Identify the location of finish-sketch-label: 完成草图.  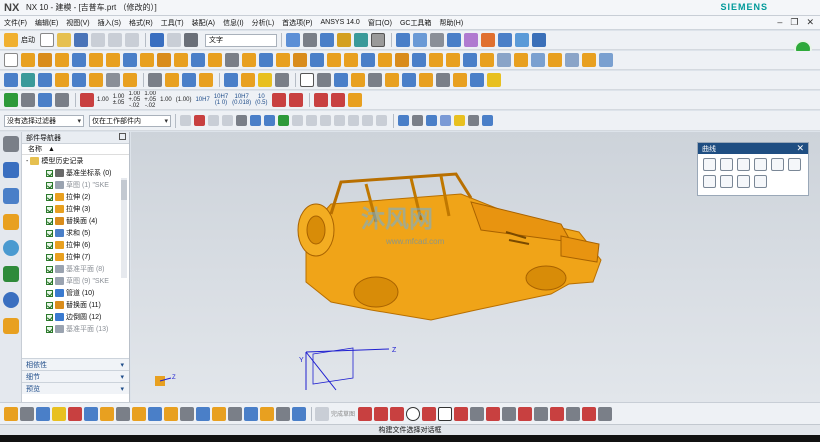
(343, 413).